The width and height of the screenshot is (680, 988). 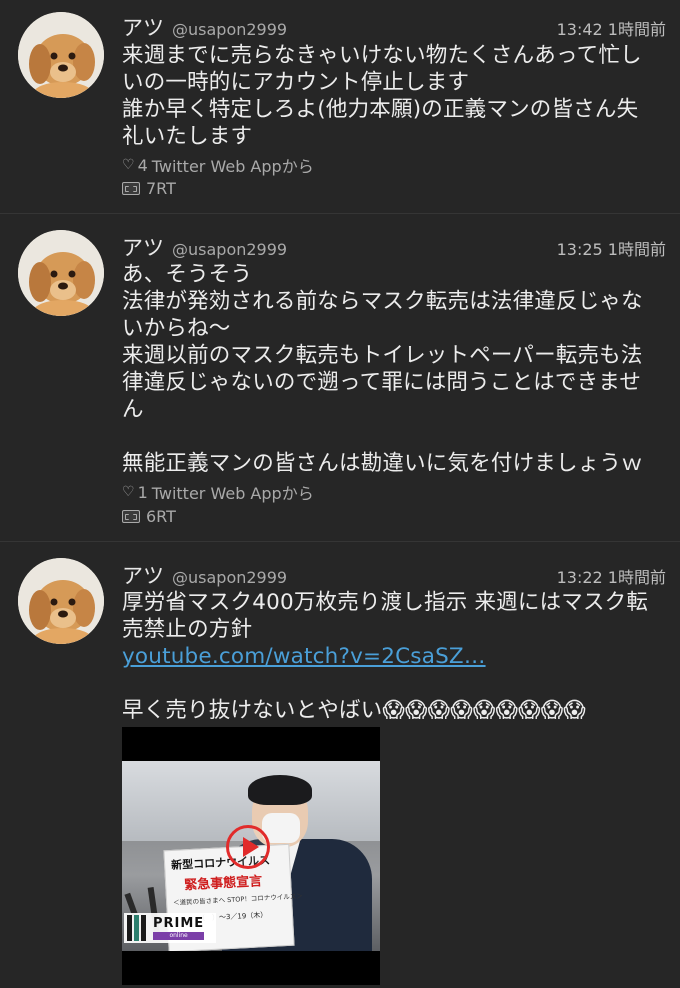 I want to click on play-button-icon, so click(x=248, y=847).